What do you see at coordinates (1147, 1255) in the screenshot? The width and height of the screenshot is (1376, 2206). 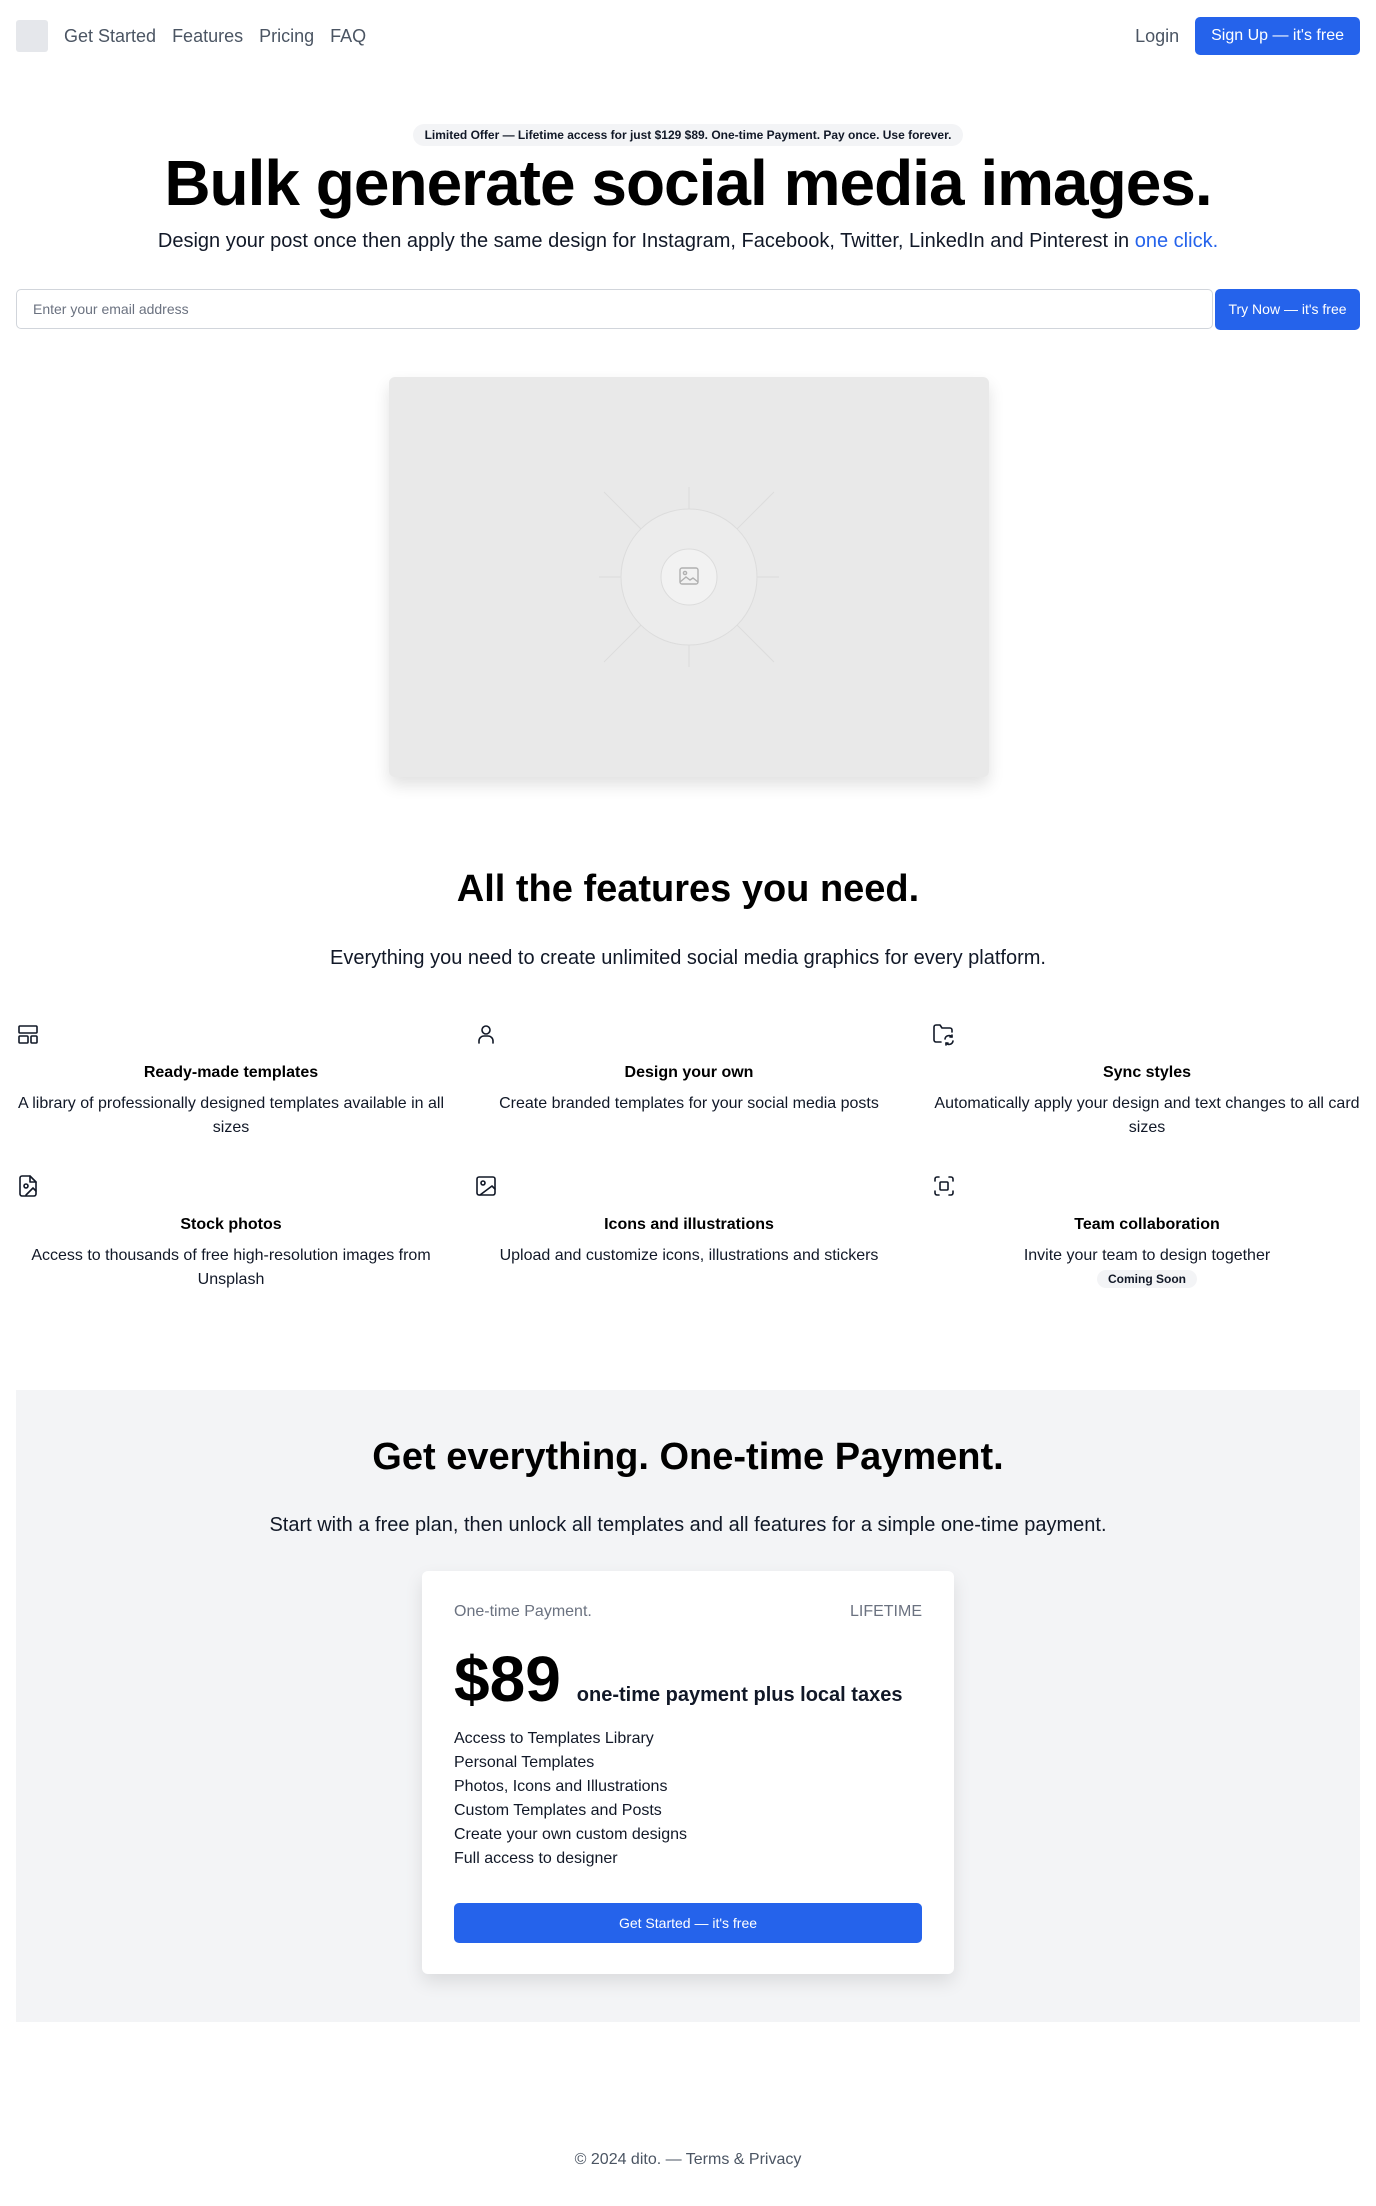 I see `feature-text: Invite your team to design together` at bounding box center [1147, 1255].